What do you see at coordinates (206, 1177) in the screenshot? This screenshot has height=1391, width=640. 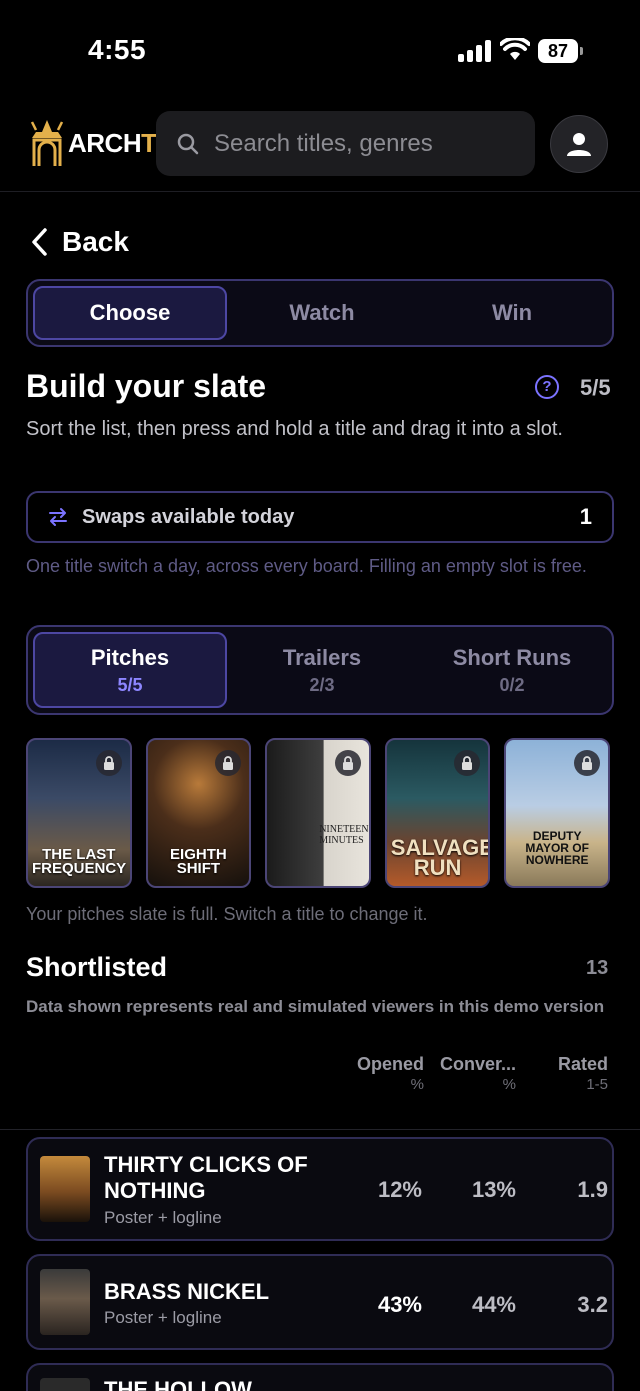 I see `item-title: THIRTY CLICKS OF NOTHING` at bounding box center [206, 1177].